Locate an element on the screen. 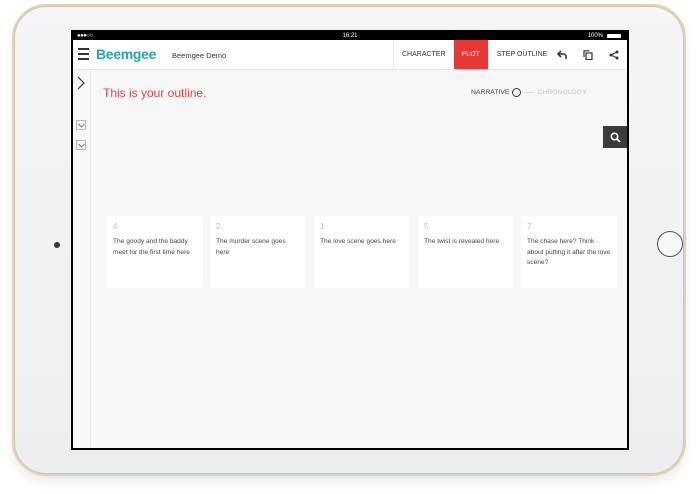 This screenshot has width=700, height=494. undo-icon is located at coordinates (562, 54).